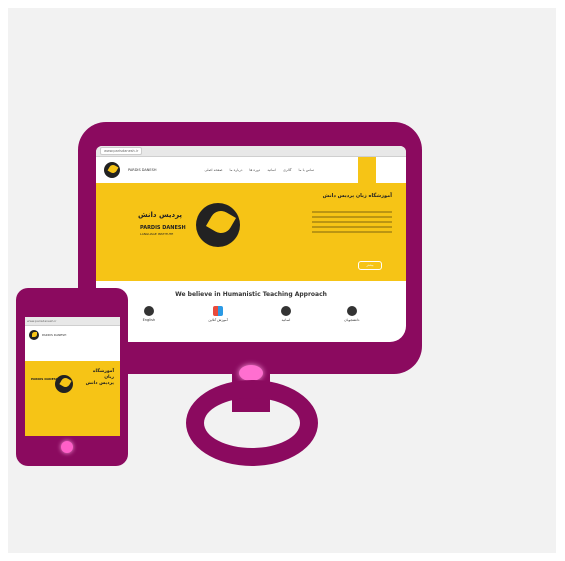 The image size is (565, 561). What do you see at coordinates (236, 170) in the screenshot?
I see `nav-item-about: درباره ما` at bounding box center [236, 170].